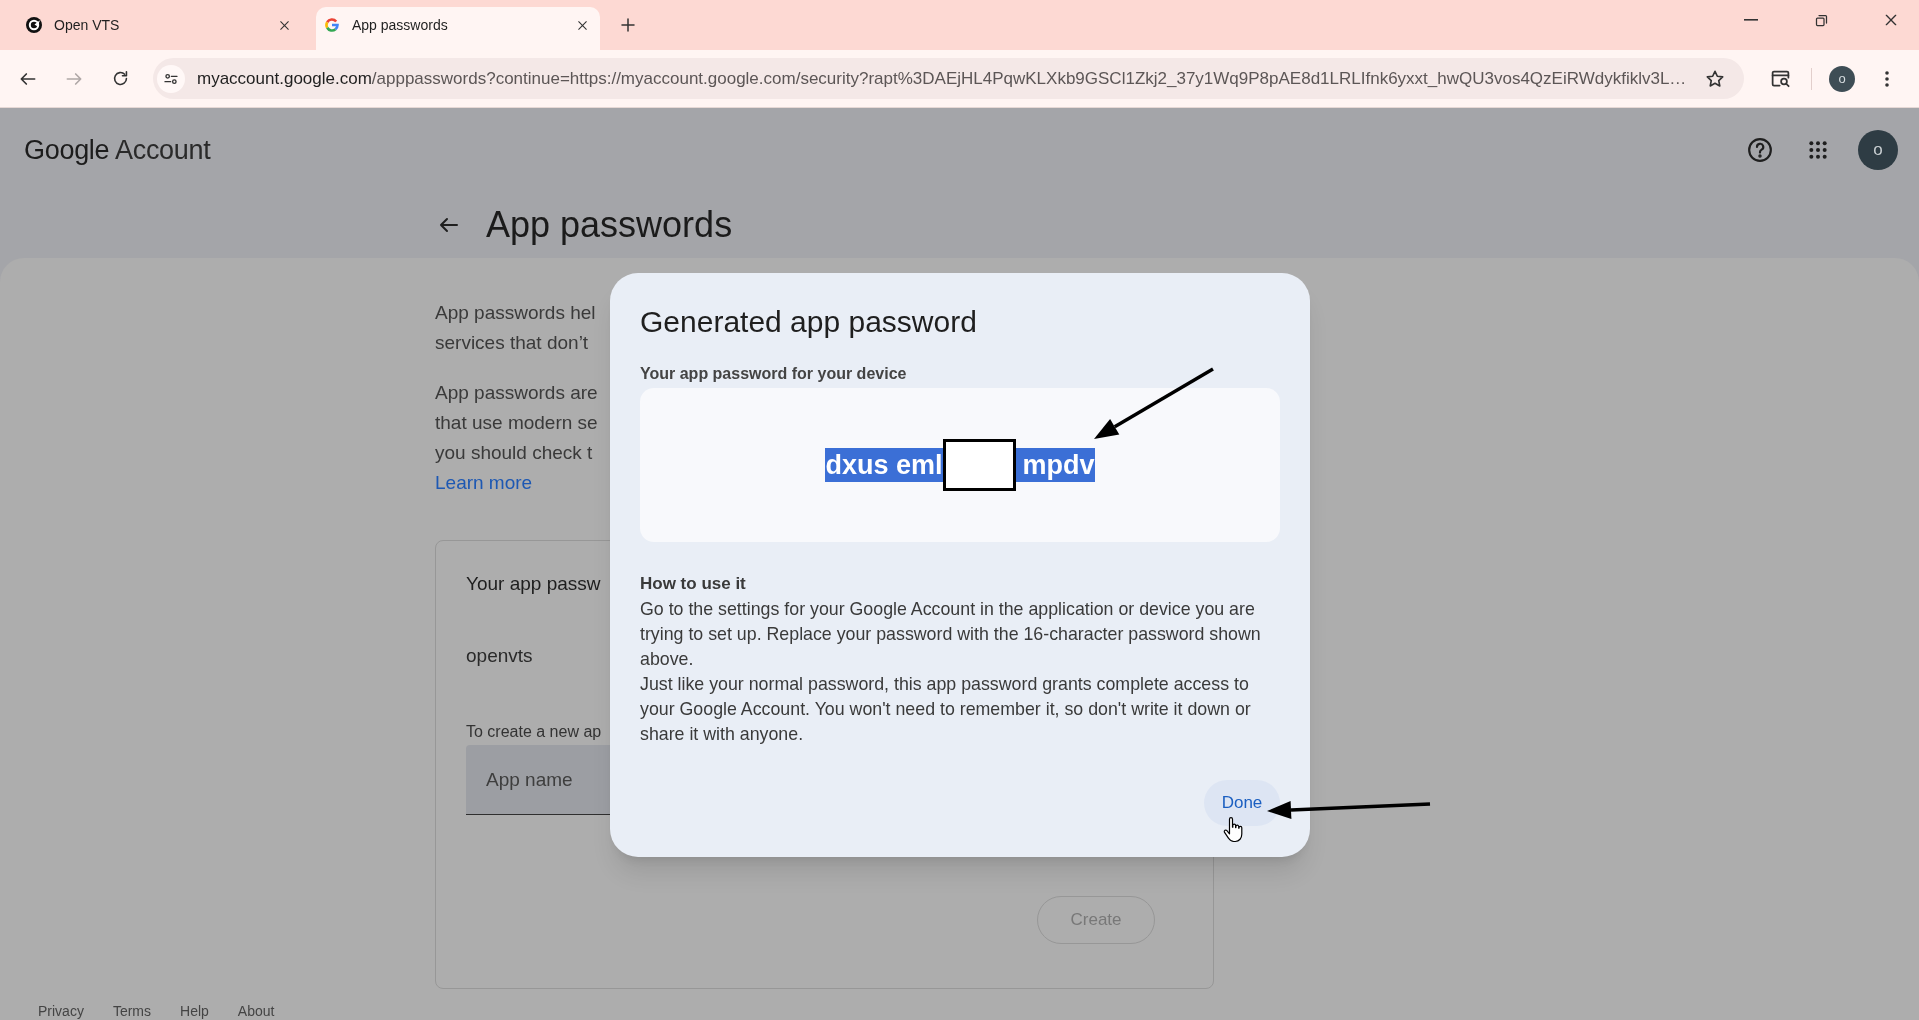 The height and width of the screenshot is (1020, 1919). What do you see at coordinates (534, 732) in the screenshot?
I see `create-hint-text: To create a new ap` at bounding box center [534, 732].